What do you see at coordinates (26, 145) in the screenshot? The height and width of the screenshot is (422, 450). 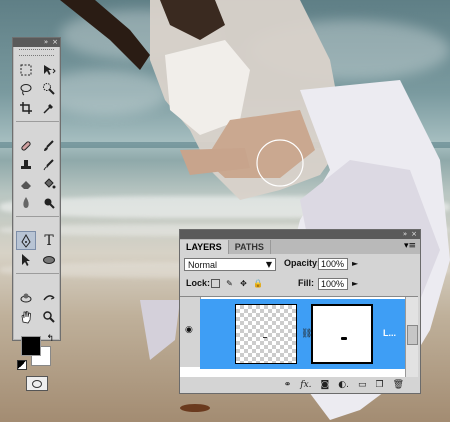 I see `healing-brush-icon` at bounding box center [26, 145].